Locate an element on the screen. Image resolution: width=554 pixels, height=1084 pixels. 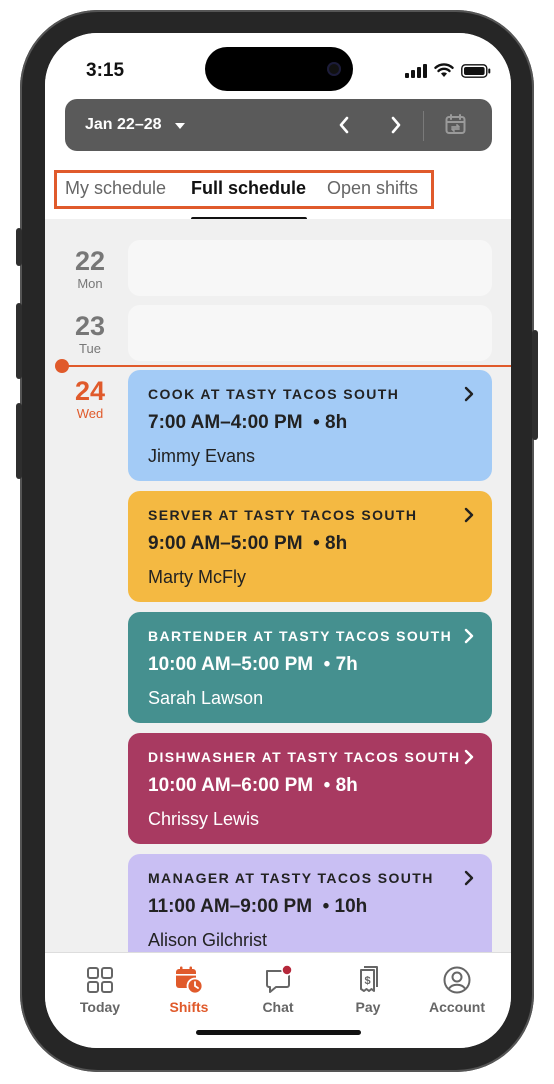
shift-time: 10:00 AM–6:00 PM • 8h is located at coordinates (253, 785).